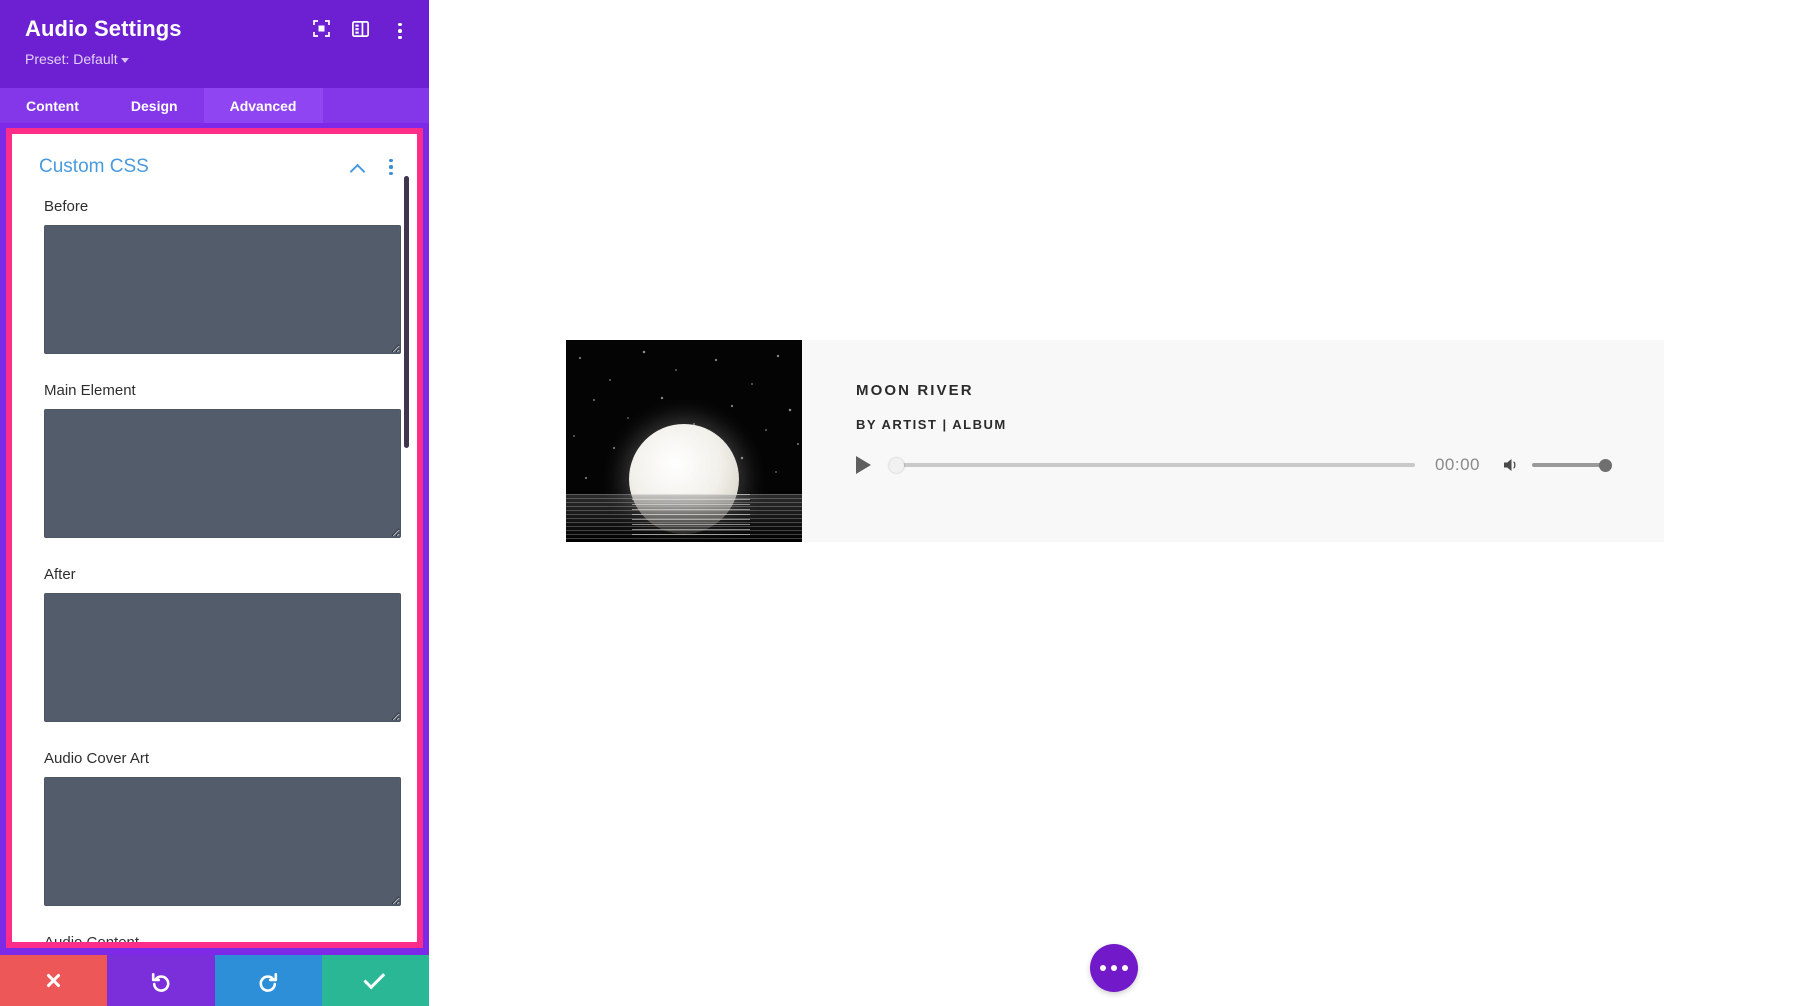 The image size is (1800, 1006). Describe the element at coordinates (222, 657) in the screenshot. I see `after-css-input` at that location.